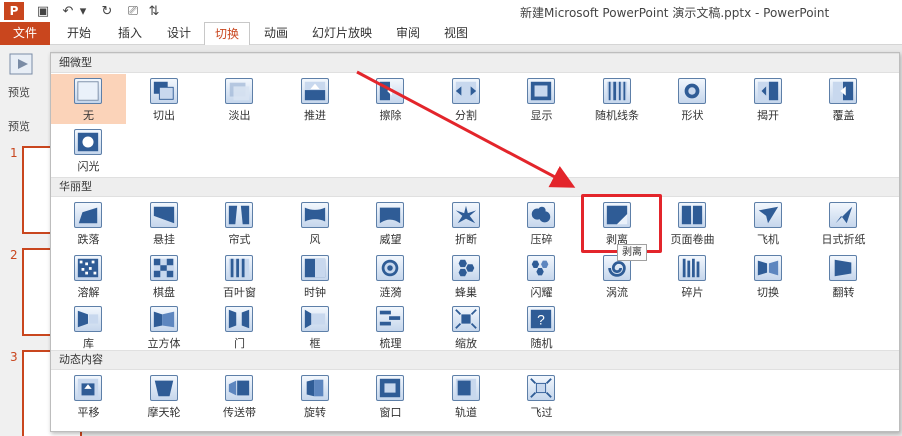 The image size is (902, 436). Describe the element at coordinates (390, 268) in the screenshot. I see `ripple-icon` at that location.